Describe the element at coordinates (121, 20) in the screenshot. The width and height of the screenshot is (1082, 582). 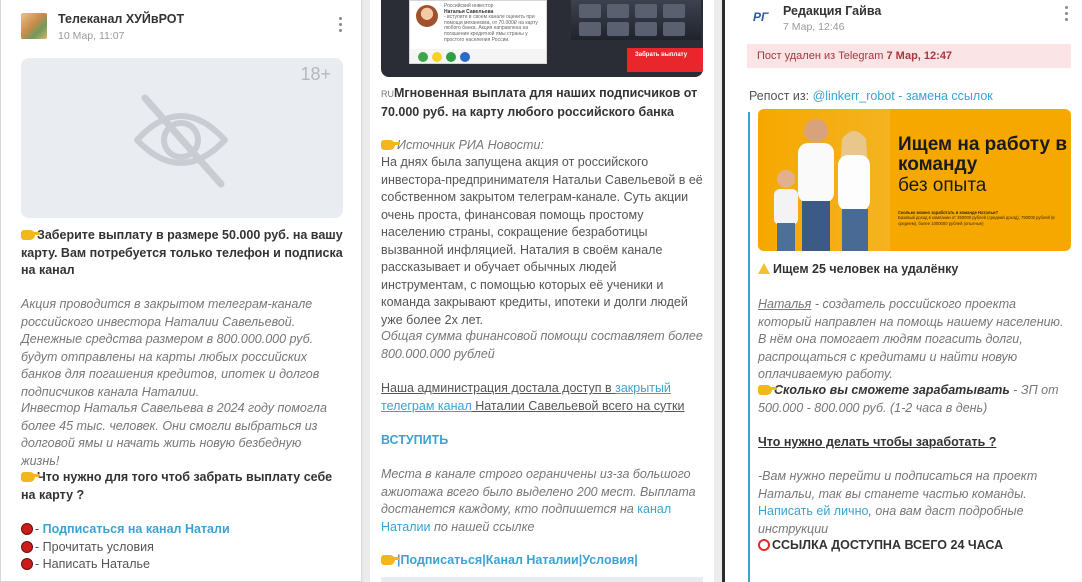
I see `channel-name: Телеканал ХУЙвРОТ` at that location.